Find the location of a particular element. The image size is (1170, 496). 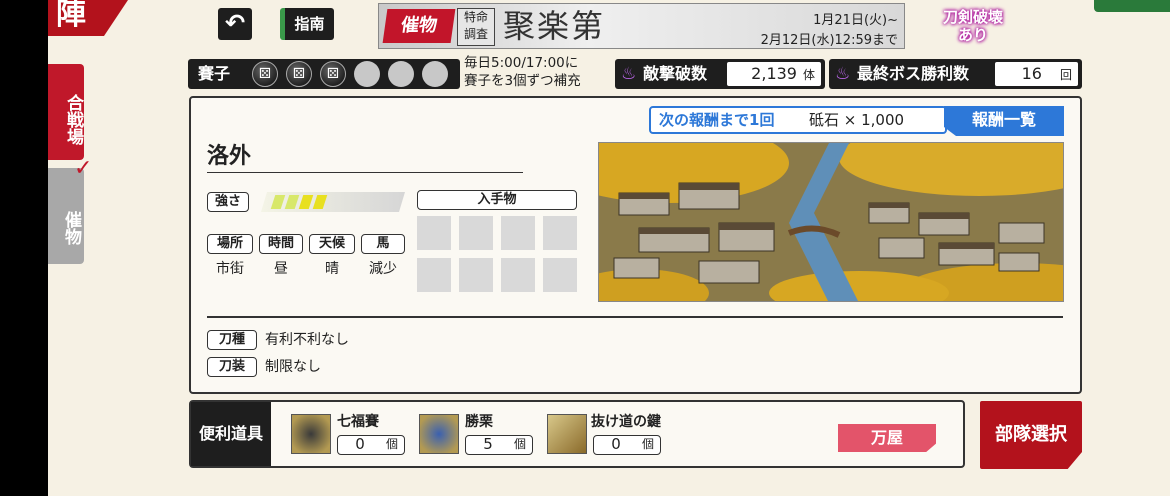

info-value-weather: 晴 is located at coordinates (332, 269).